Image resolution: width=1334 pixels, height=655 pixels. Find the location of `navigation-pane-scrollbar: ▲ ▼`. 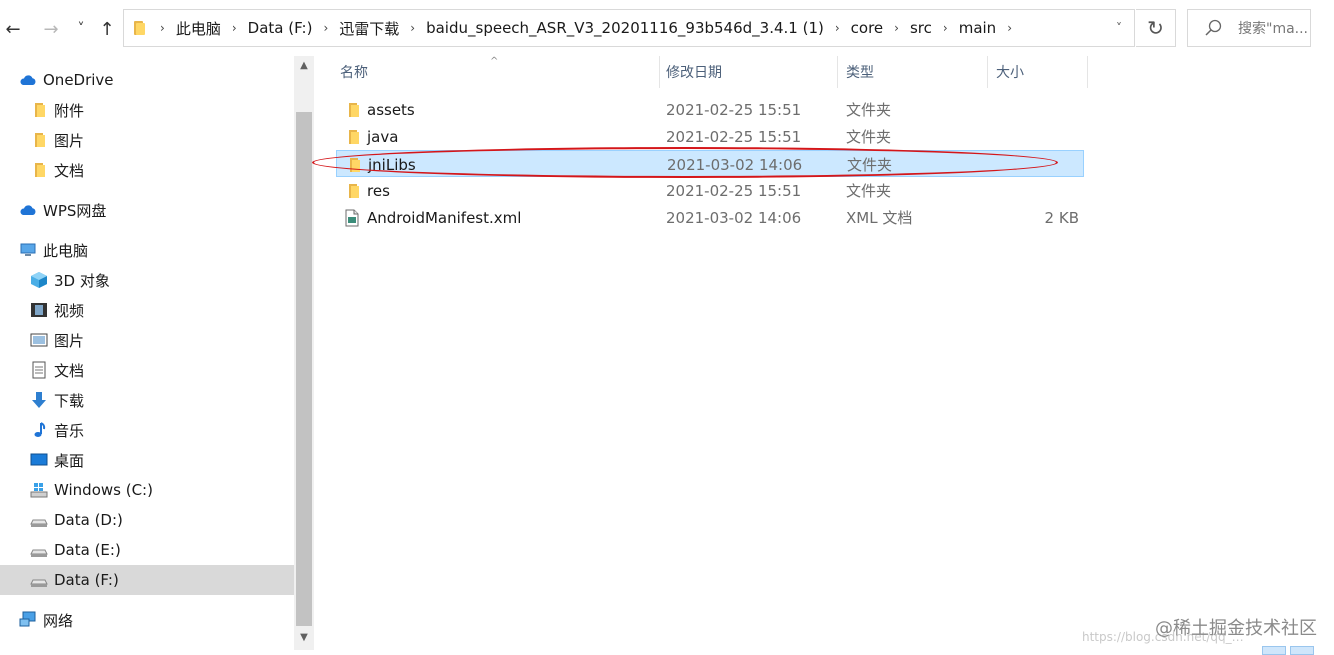

navigation-pane-scrollbar: ▲ ▼ is located at coordinates (304, 353).